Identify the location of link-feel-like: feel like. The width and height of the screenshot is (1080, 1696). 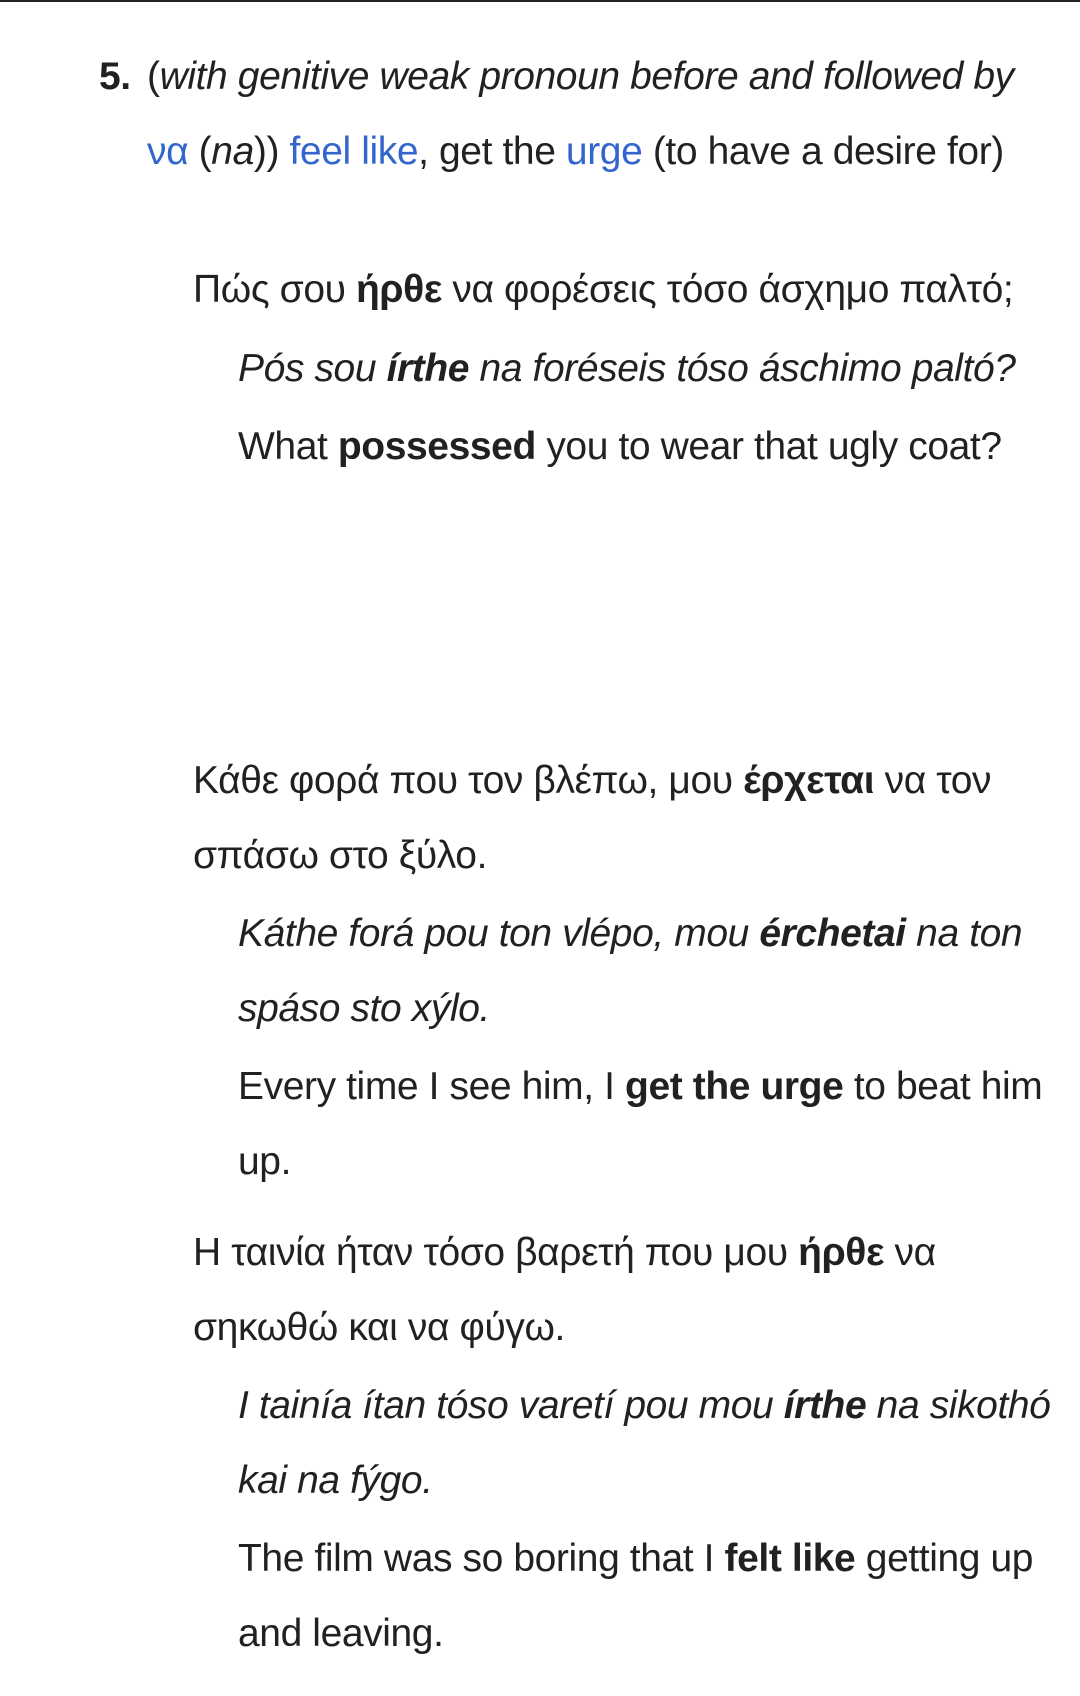
(354, 151).